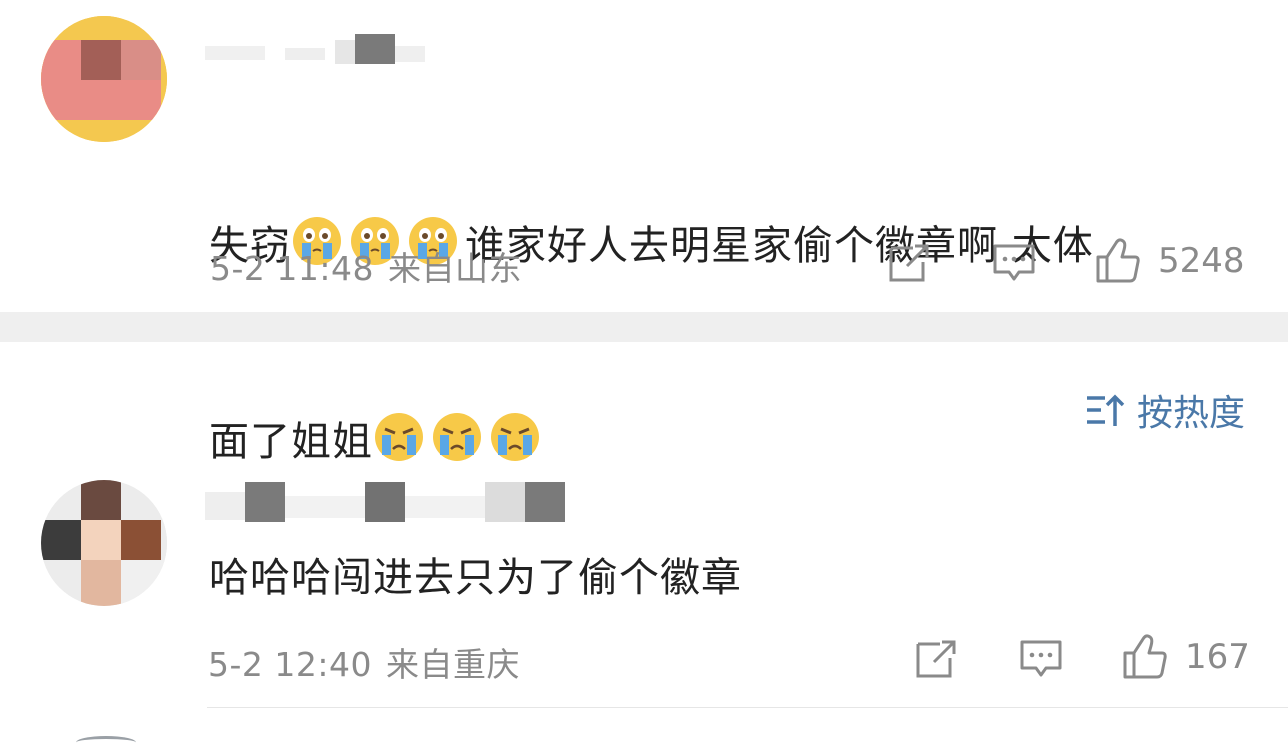  I want to click on like-button: 167, so click(1185, 657).